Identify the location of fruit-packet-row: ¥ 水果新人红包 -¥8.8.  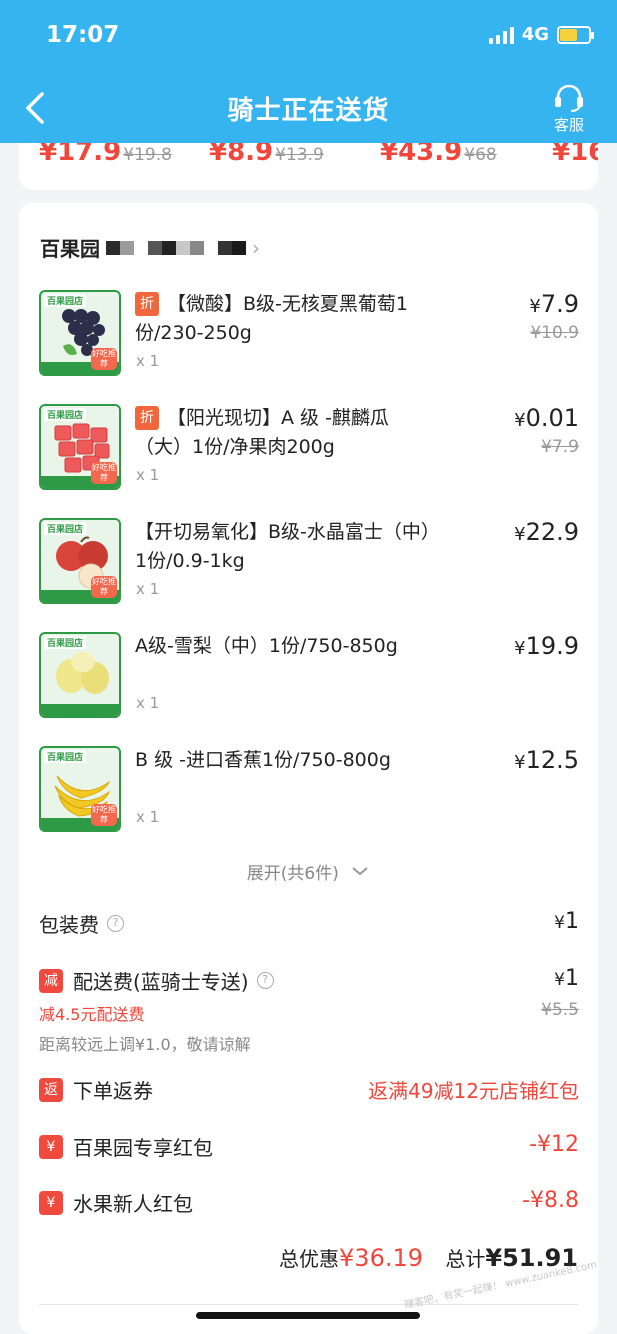
(309, 1202).